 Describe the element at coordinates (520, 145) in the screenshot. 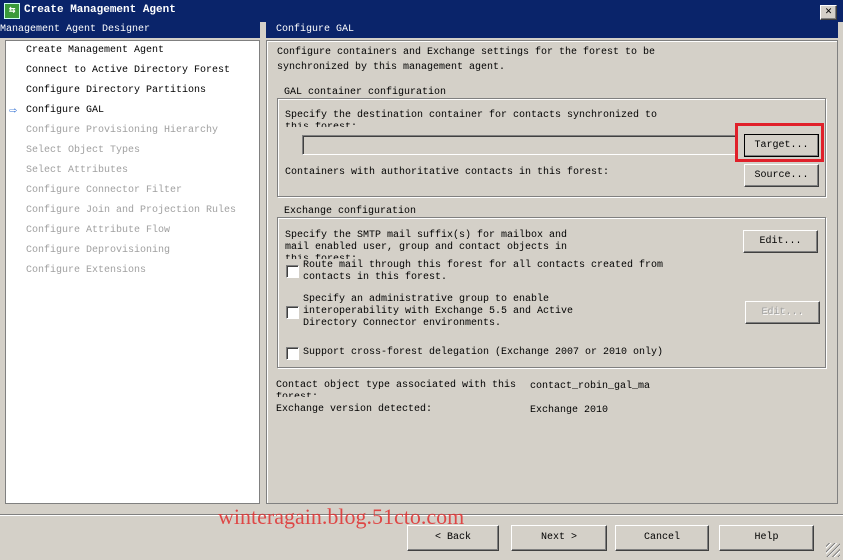

I see `target-container-input` at that location.